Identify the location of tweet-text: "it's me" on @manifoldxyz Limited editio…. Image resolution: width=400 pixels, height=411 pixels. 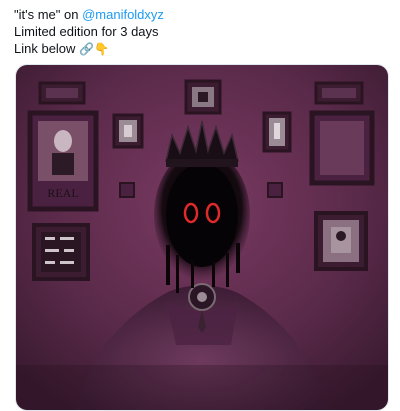
(89, 32).